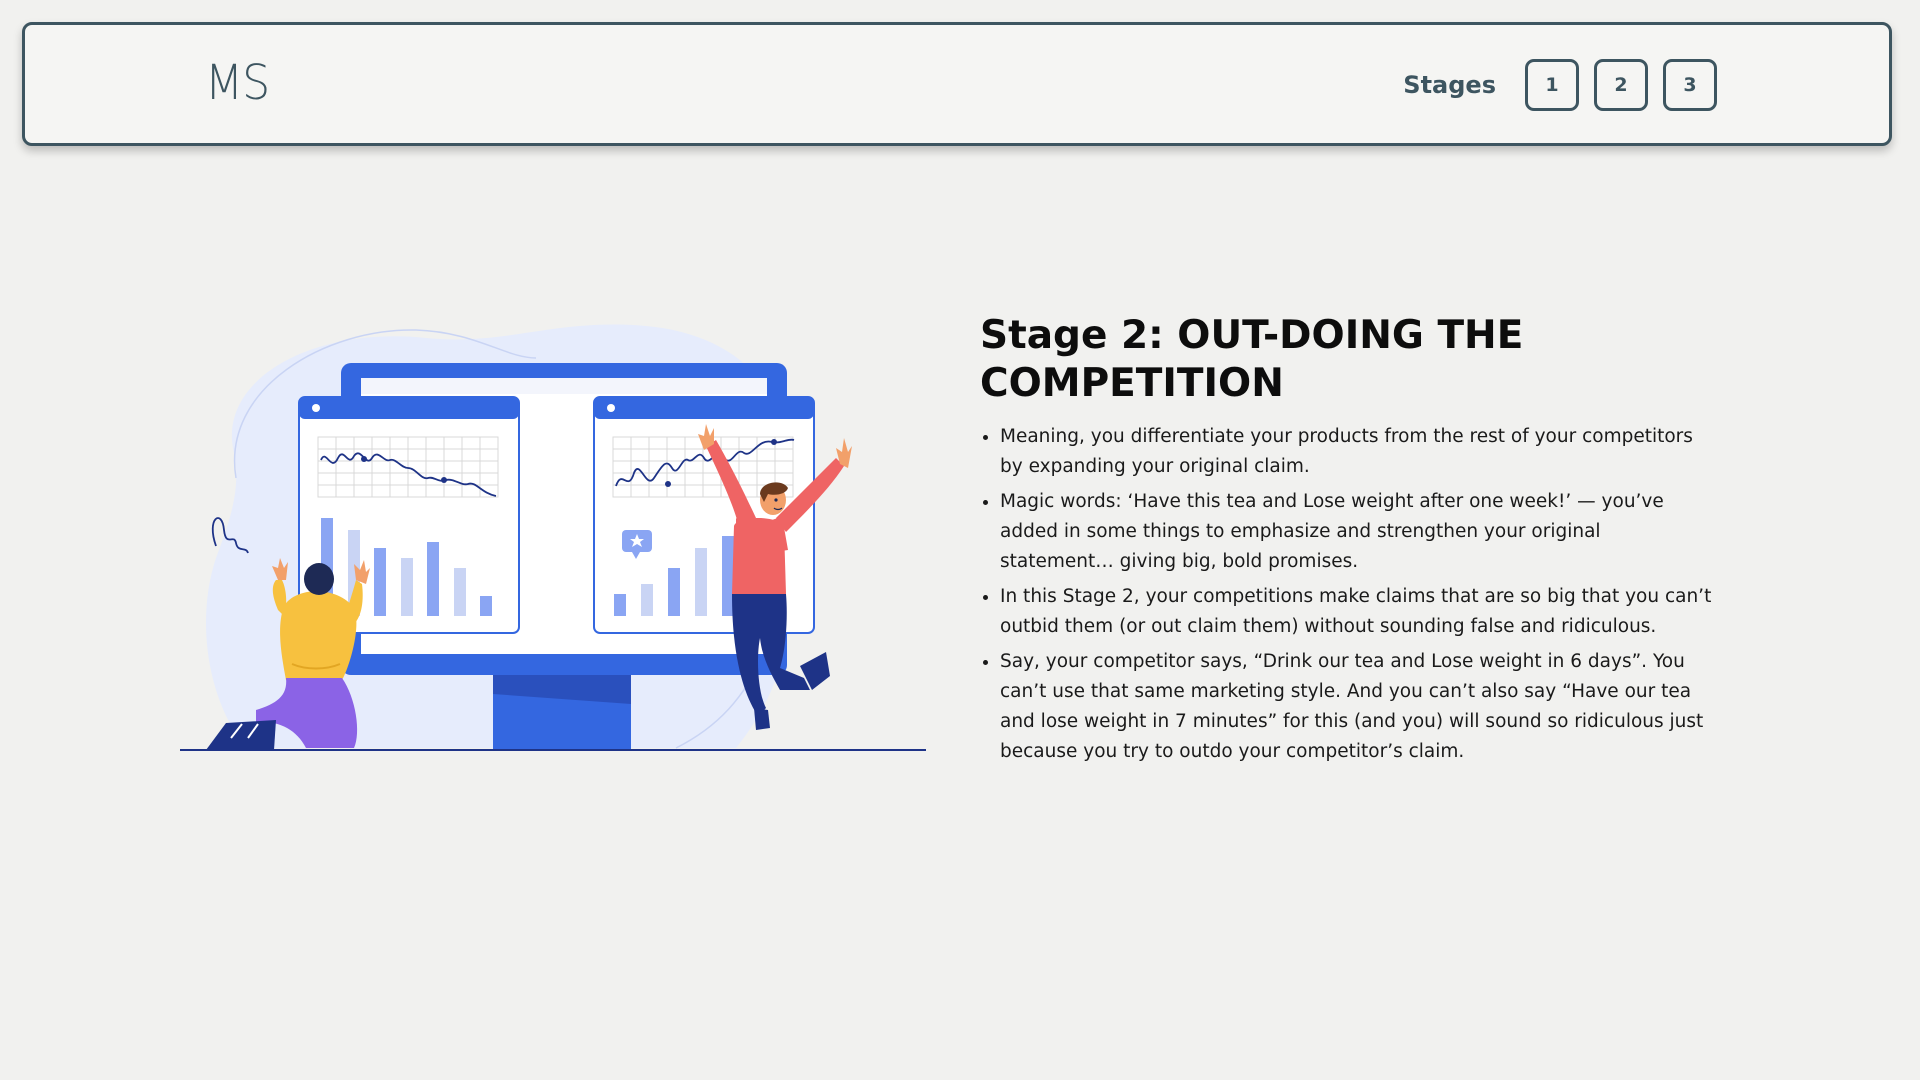  Describe the element at coordinates (704, 408) in the screenshot. I see `right-window-titlebar` at that location.